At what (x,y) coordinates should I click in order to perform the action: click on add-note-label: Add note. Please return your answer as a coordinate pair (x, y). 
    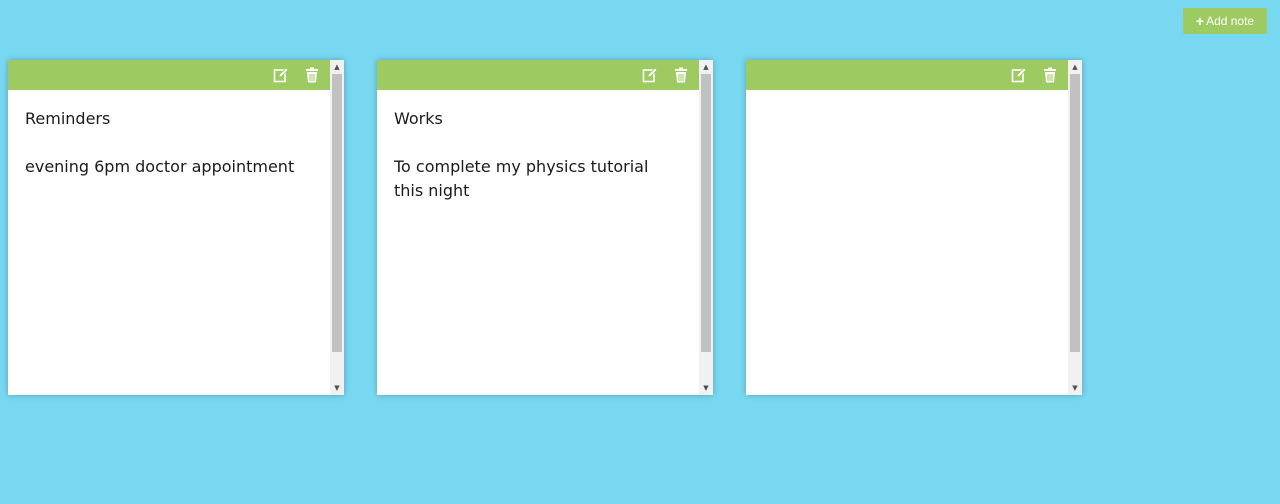
    Looking at the image, I should click on (1230, 21).